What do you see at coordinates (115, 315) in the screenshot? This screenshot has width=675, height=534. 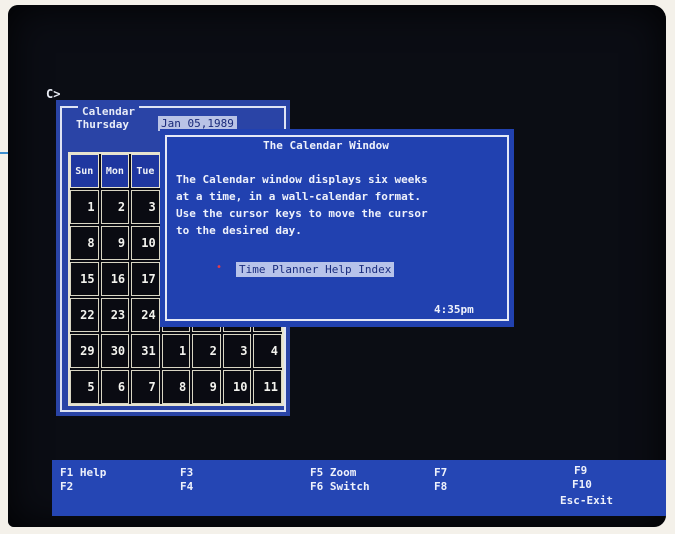 I see `calendar-day-cell: 23` at bounding box center [115, 315].